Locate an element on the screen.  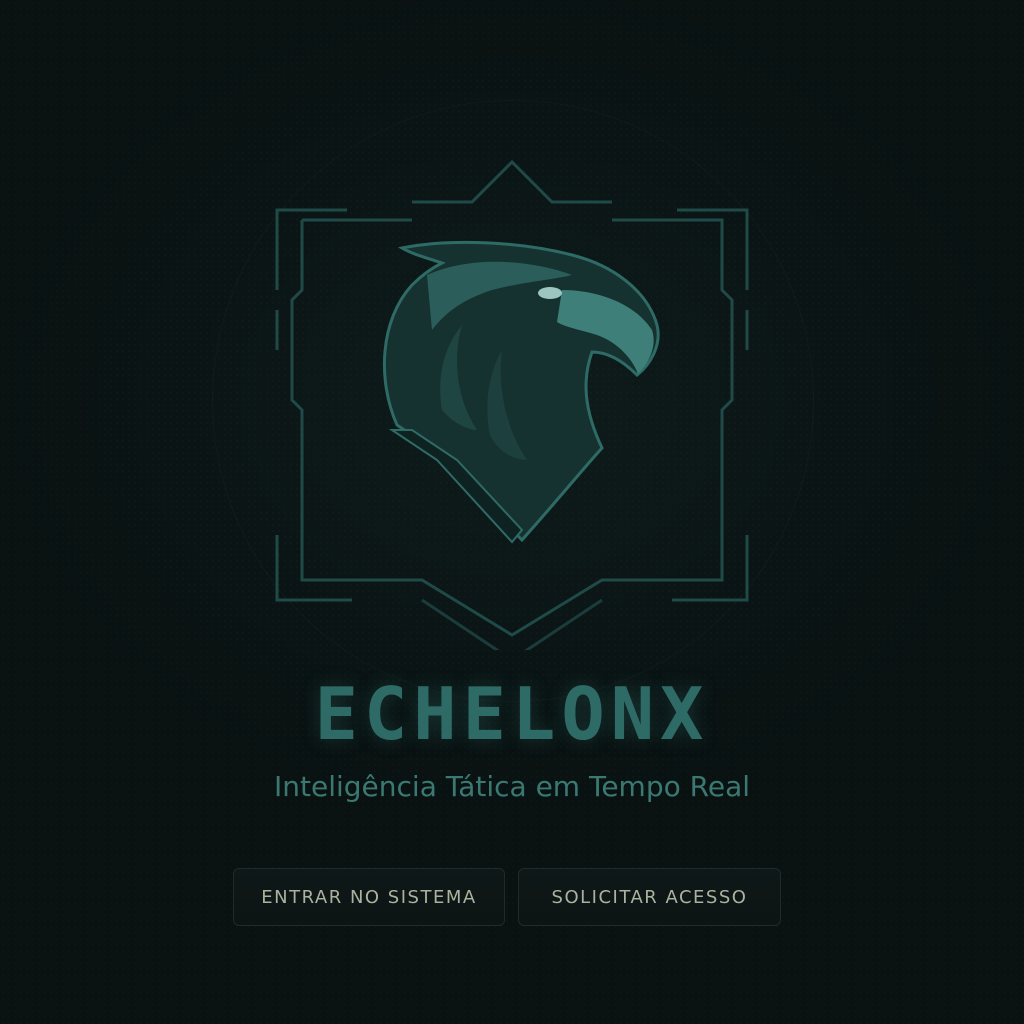
brand-tagline: Inteligência Tática em Tempo Real is located at coordinates (512, 786).